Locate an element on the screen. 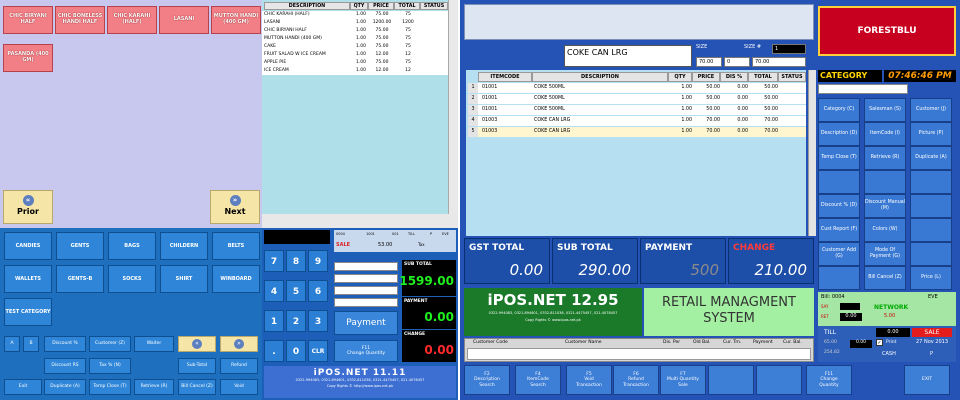 This screenshot has height=400, width=960. category-button: TEST CATEGORY is located at coordinates (28, 312).